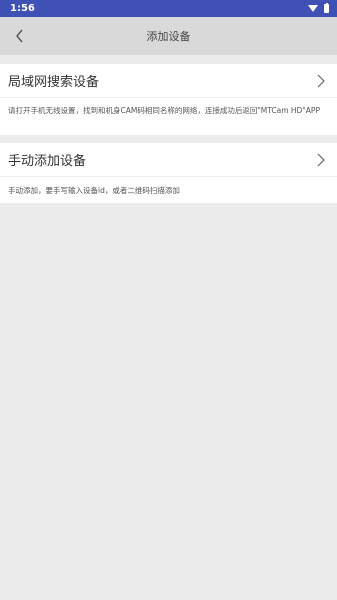  Describe the element at coordinates (54, 82) in the screenshot. I see `lan-search-label: 局域网搜索设备` at that location.